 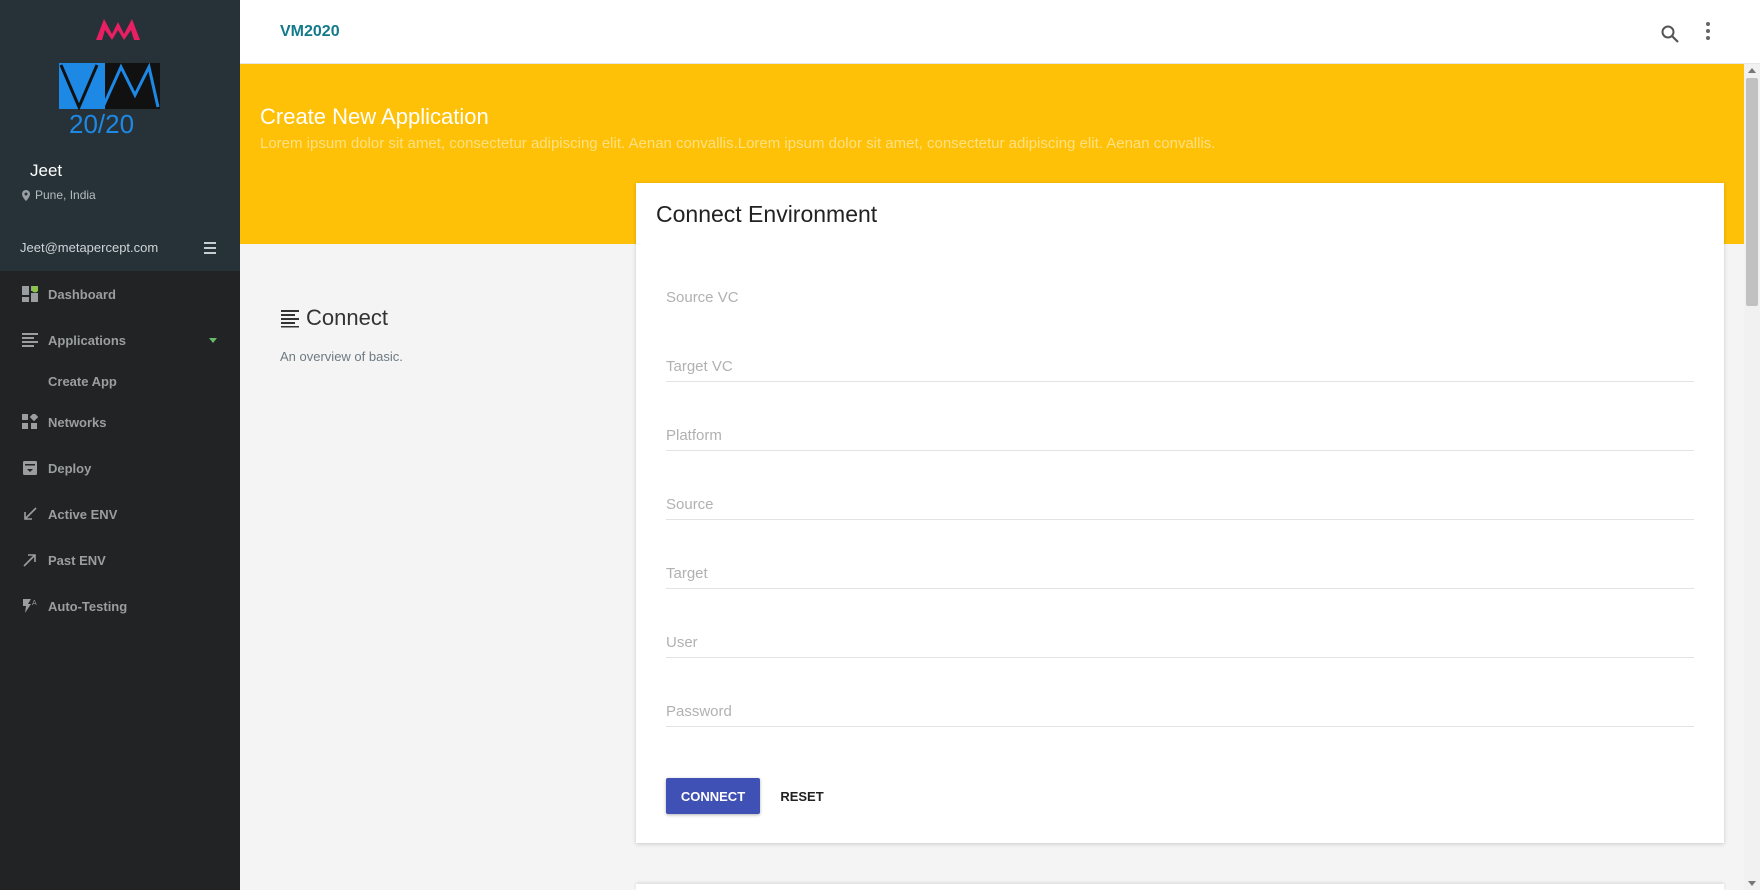 What do you see at coordinates (1708, 32) in the screenshot?
I see `more-vert-icon` at bounding box center [1708, 32].